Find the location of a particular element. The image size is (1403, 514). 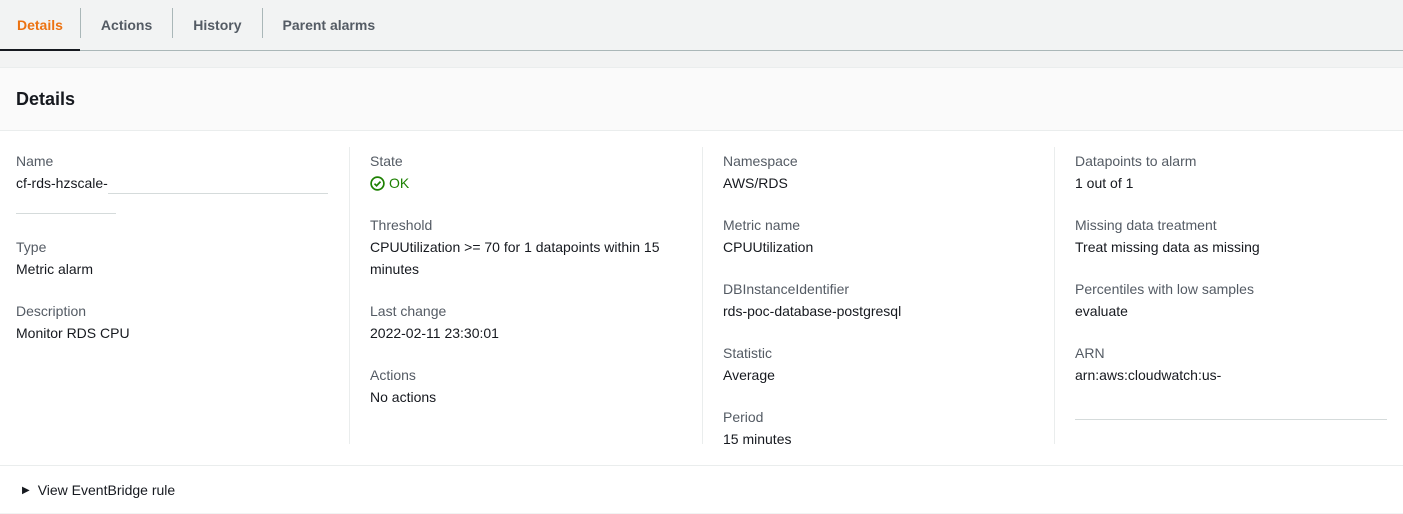

statistic-value: Average is located at coordinates (749, 375).